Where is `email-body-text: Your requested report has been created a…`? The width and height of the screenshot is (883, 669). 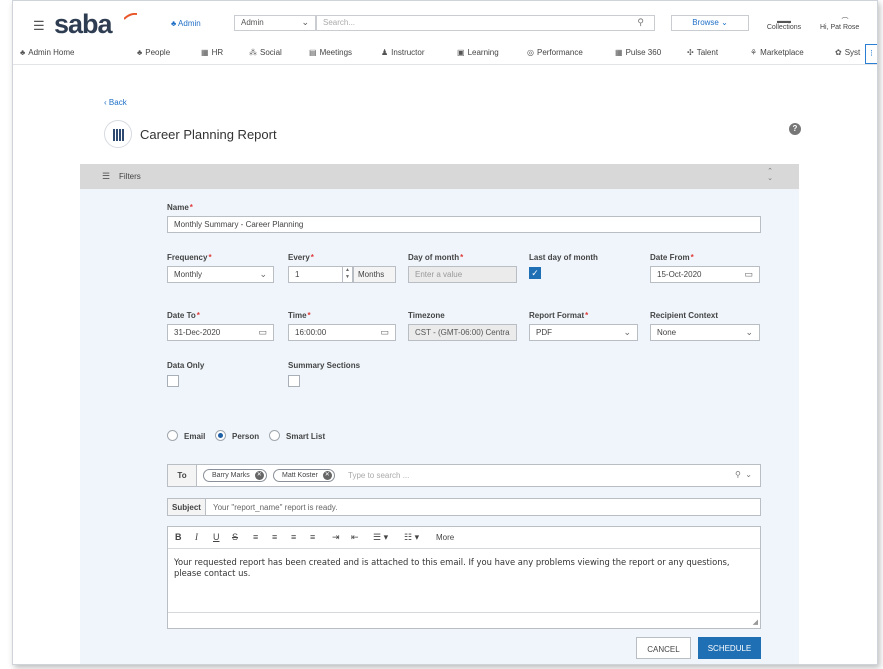
email-body-text: Your requested report has been created a… is located at coordinates (465, 568).